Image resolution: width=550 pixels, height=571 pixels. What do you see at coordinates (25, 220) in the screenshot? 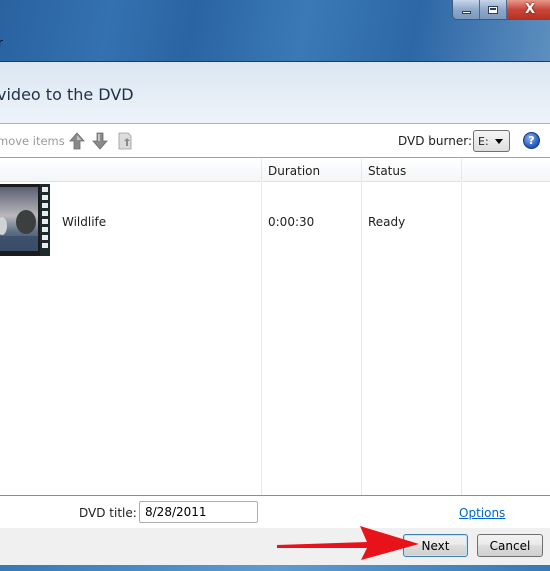
I see `video-thumbnail` at bounding box center [25, 220].